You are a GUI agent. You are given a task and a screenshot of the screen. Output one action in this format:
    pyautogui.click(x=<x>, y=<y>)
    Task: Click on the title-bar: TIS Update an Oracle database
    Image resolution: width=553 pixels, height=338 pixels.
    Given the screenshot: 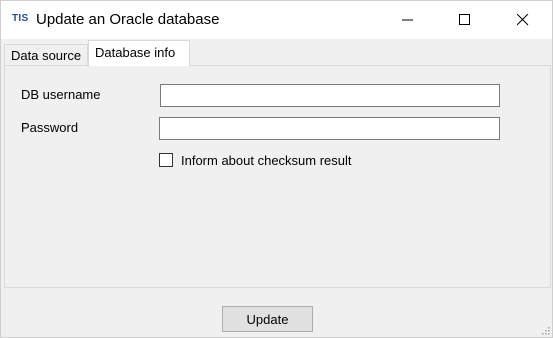 What is the action you would take?
    pyautogui.click(x=276, y=20)
    